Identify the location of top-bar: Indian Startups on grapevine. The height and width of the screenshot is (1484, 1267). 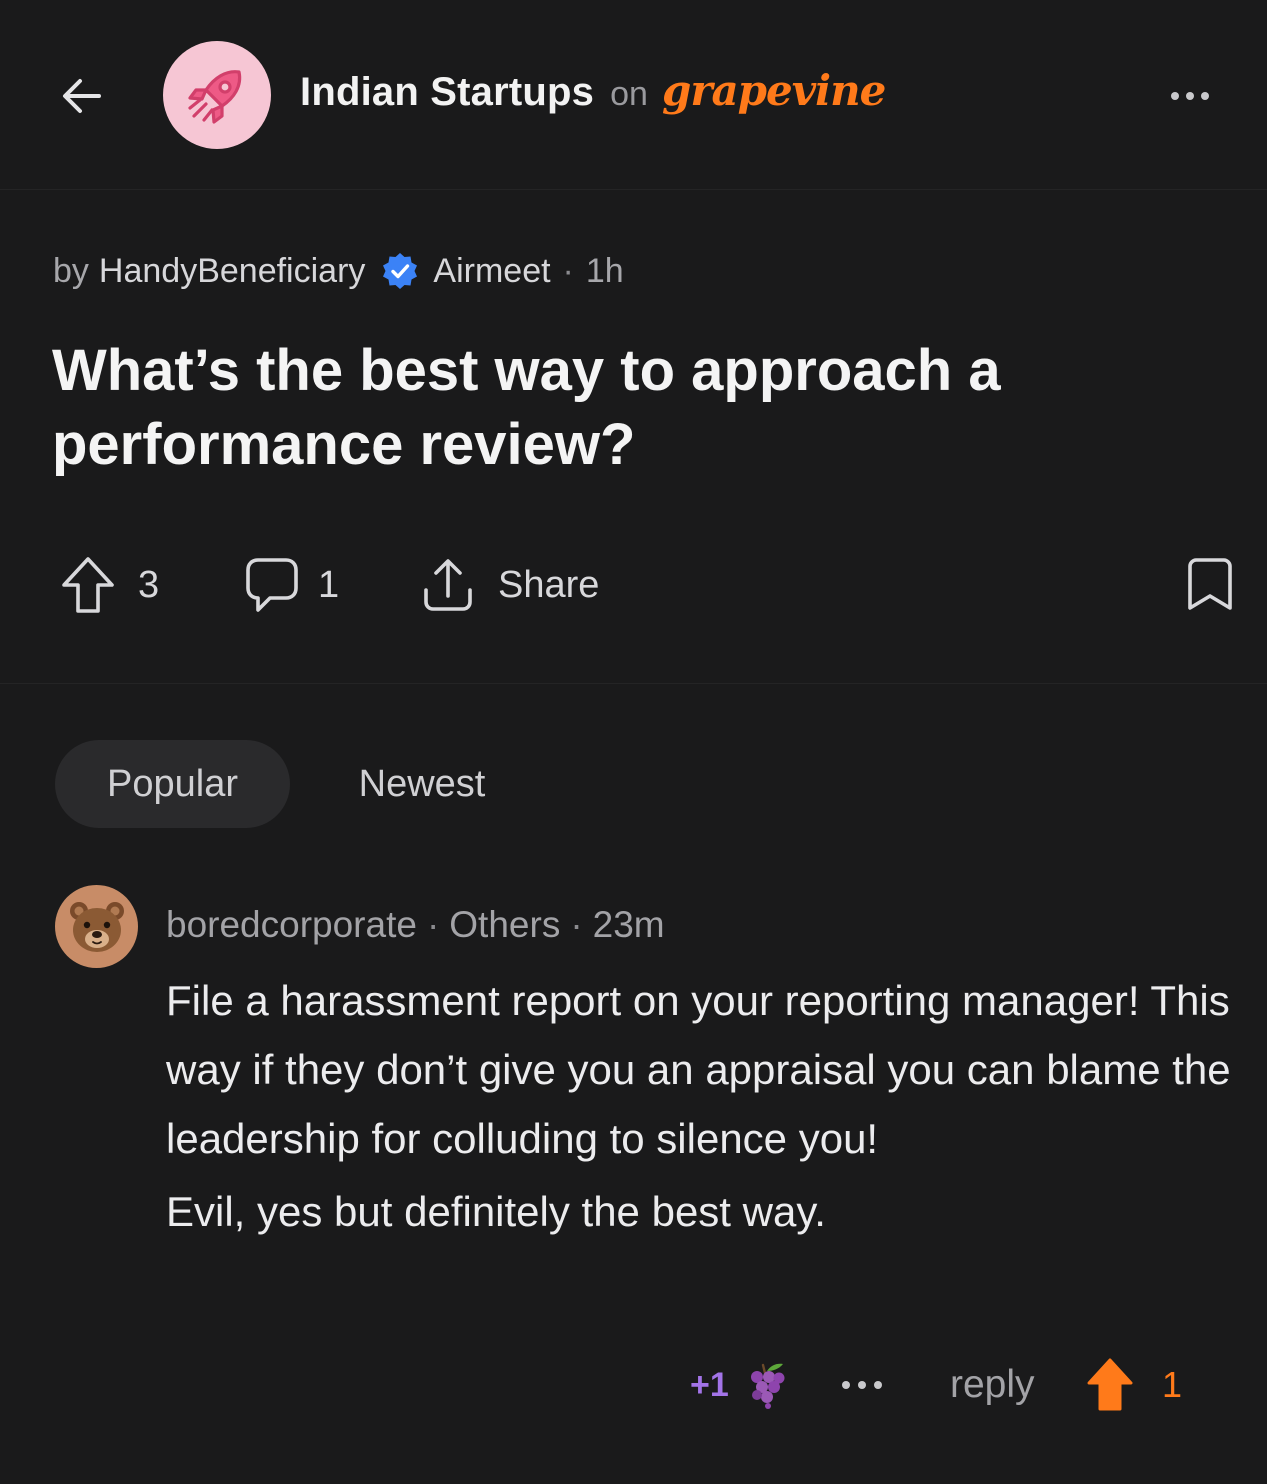
(633, 95).